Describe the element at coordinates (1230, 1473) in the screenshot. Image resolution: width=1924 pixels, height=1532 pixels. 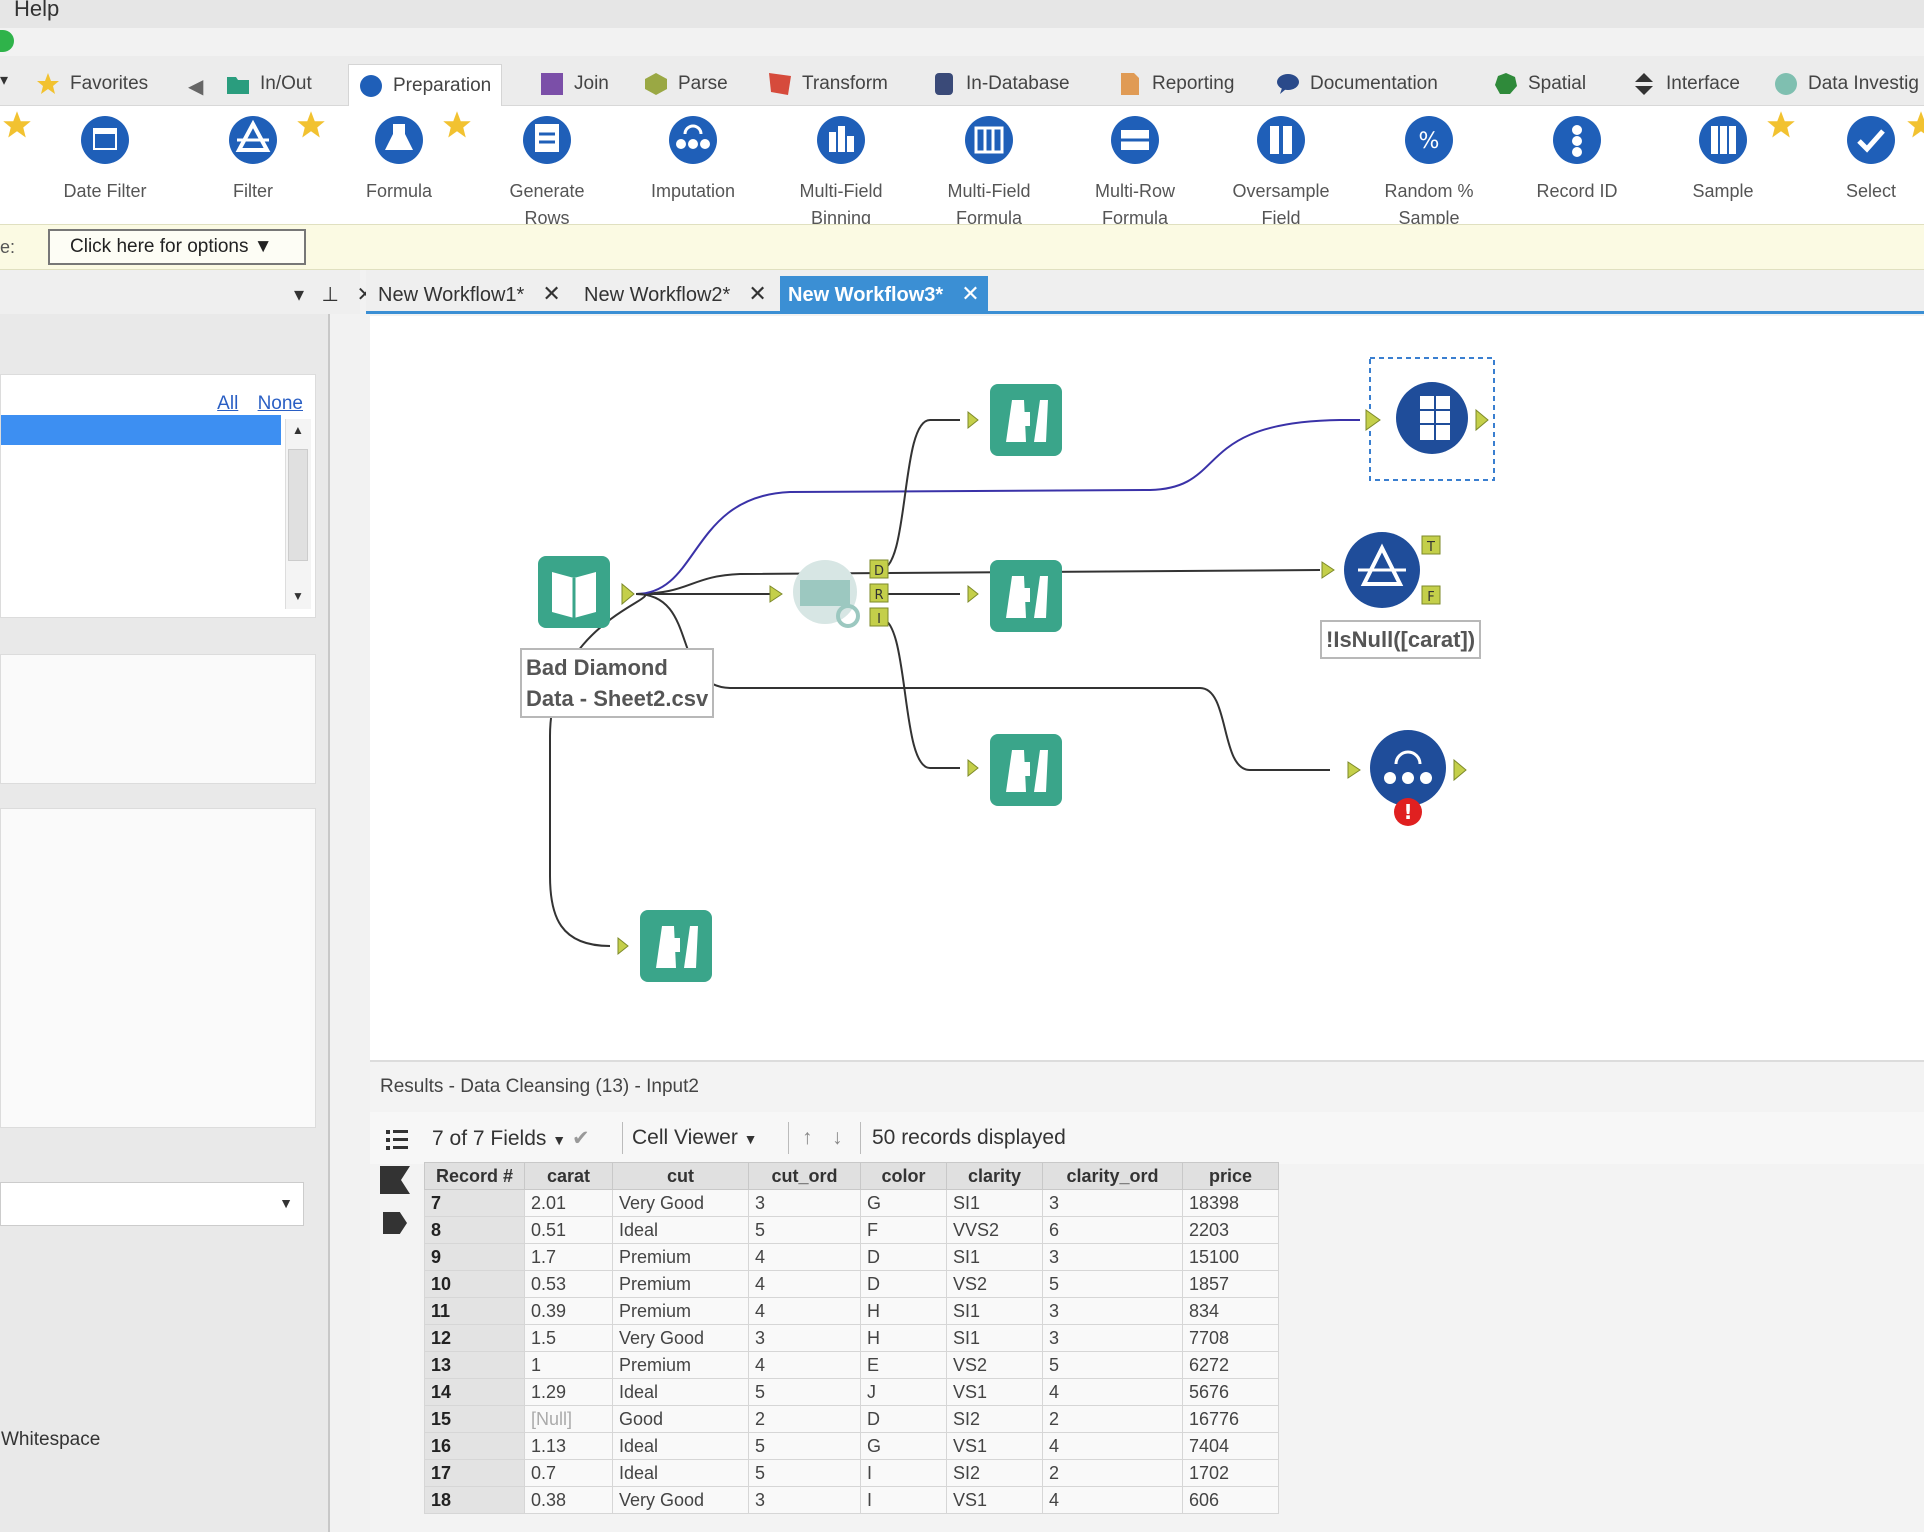
I see `table-cell: 1702` at that location.